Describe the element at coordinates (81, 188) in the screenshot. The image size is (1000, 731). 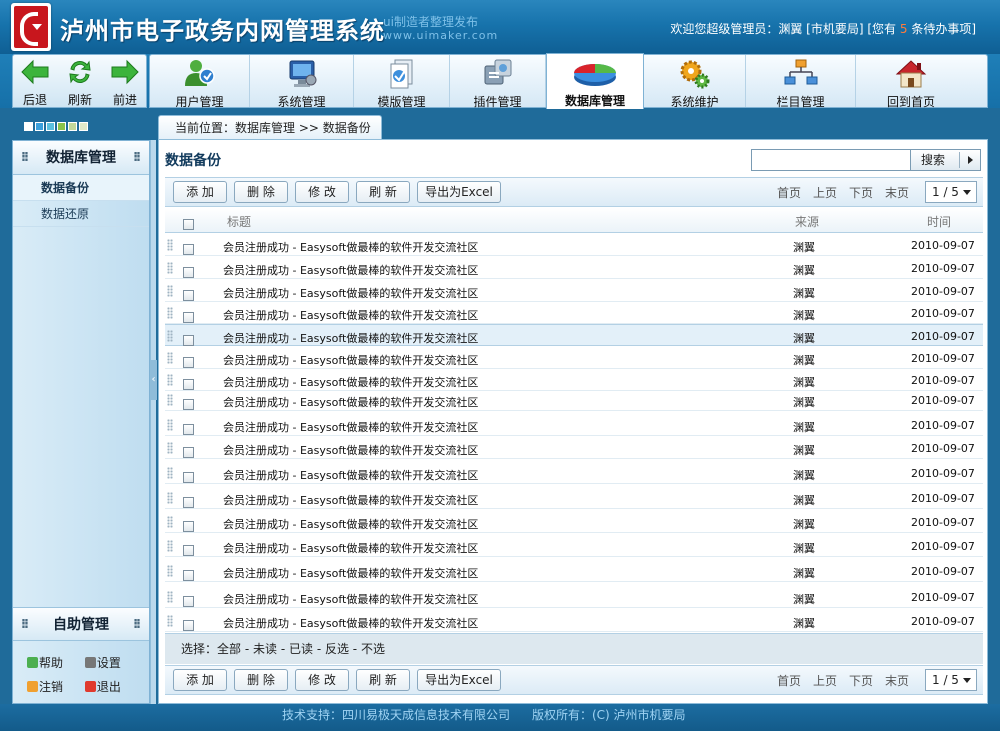
I see `sidebar-item-data-backup: 数据备份` at that location.